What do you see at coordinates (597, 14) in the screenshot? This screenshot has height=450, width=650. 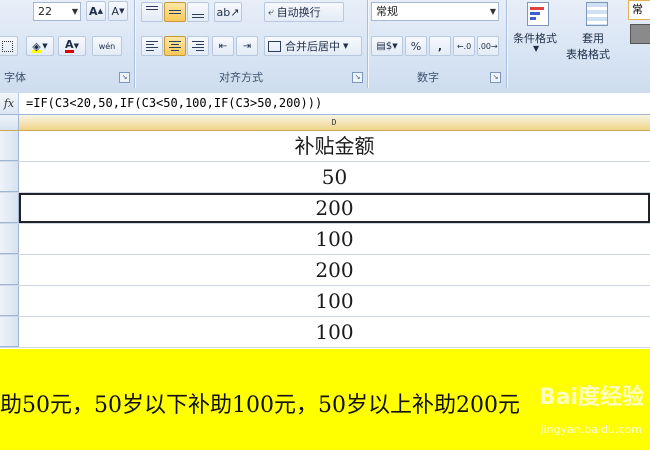 I see `format-table-icon` at bounding box center [597, 14].